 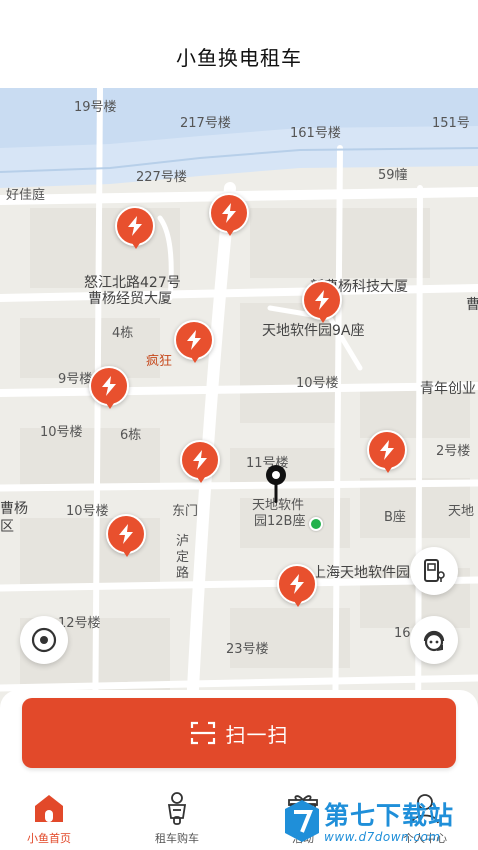 What do you see at coordinates (389, 815) in the screenshot?
I see `watermark-name: 第七下载站` at bounding box center [389, 815].